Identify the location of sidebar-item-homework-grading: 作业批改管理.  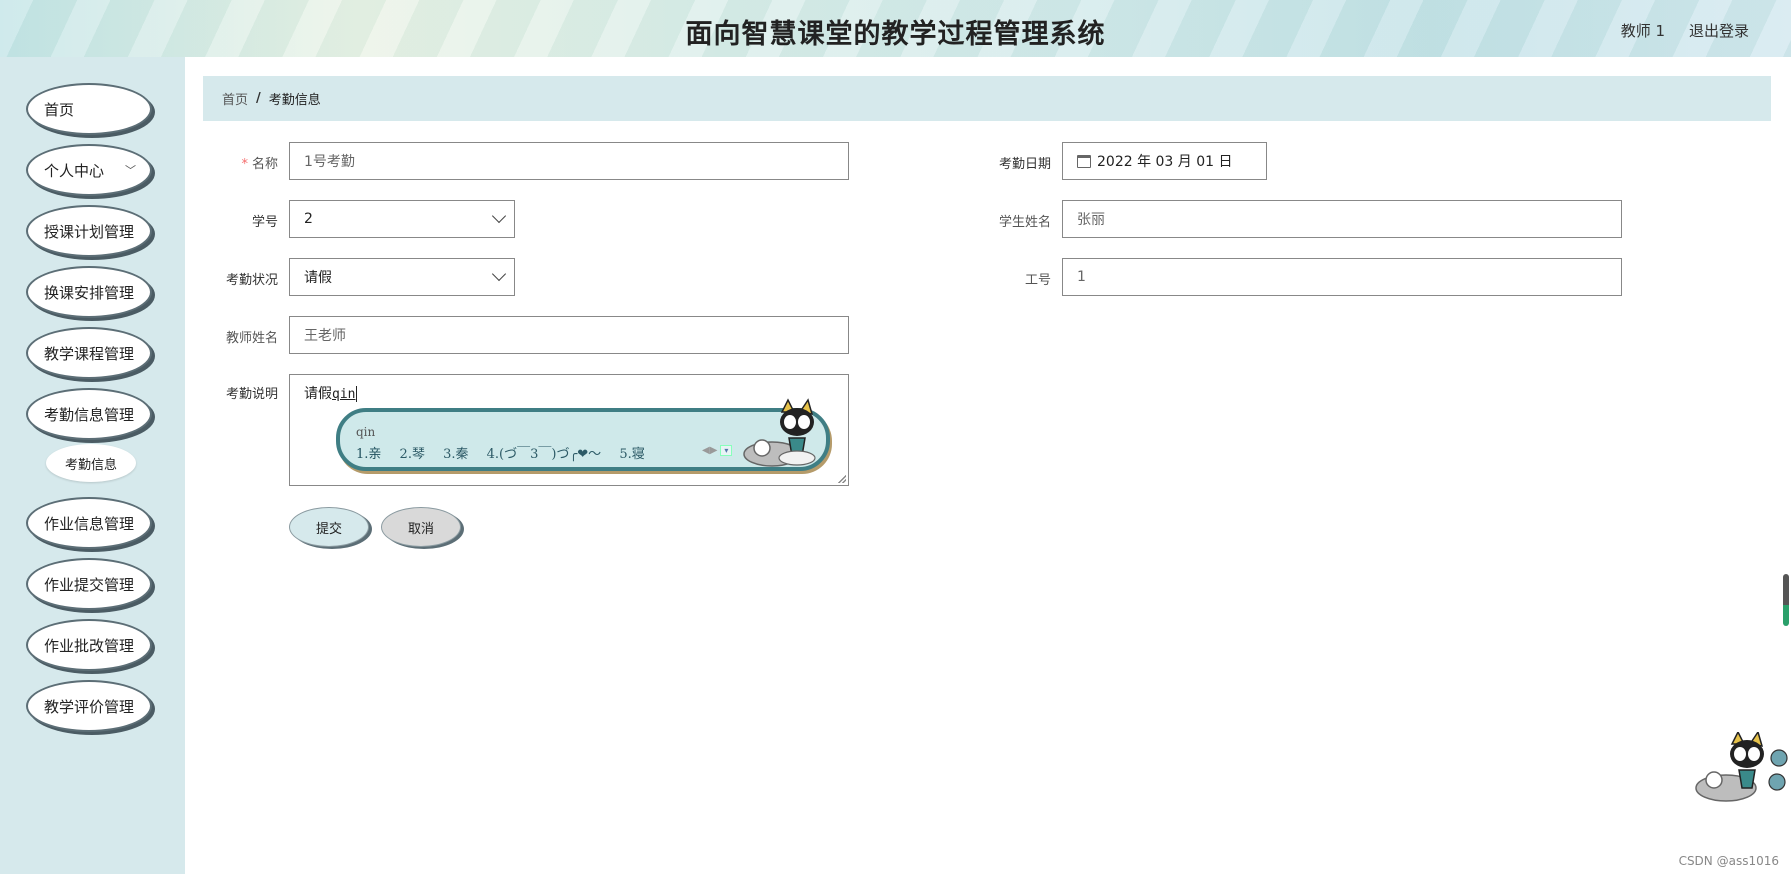
(89, 645).